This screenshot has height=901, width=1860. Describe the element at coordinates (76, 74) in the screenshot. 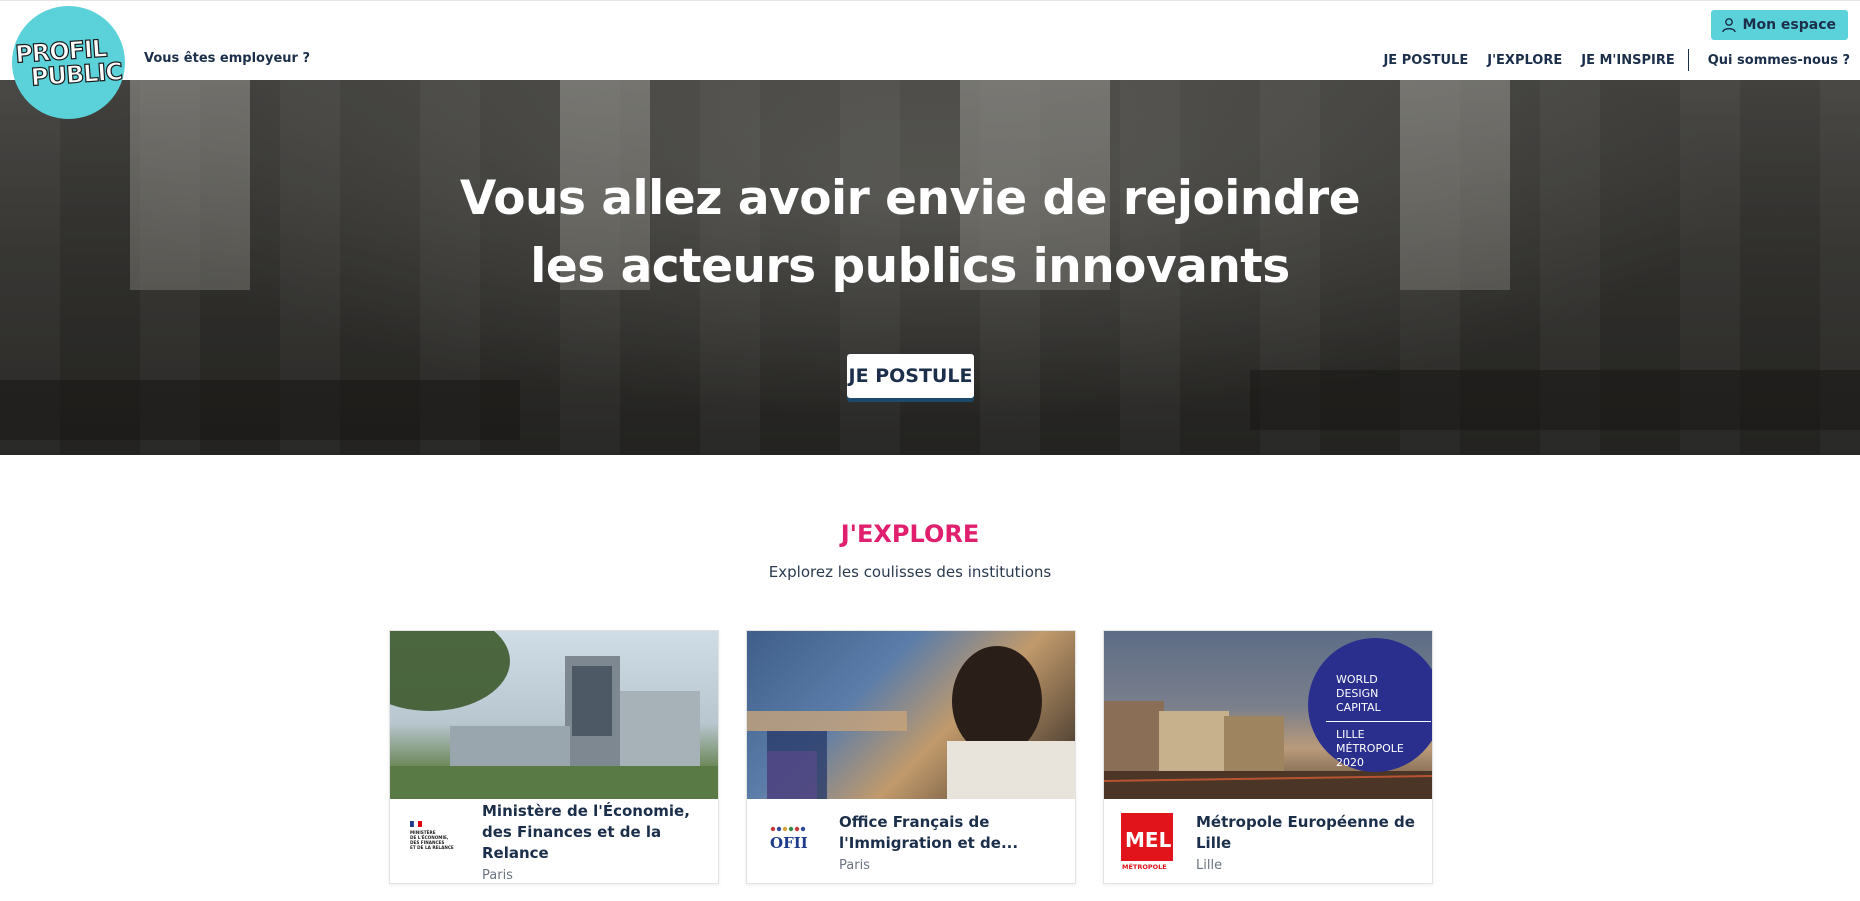

I see `logo-text-line2: PUBLIC` at that location.